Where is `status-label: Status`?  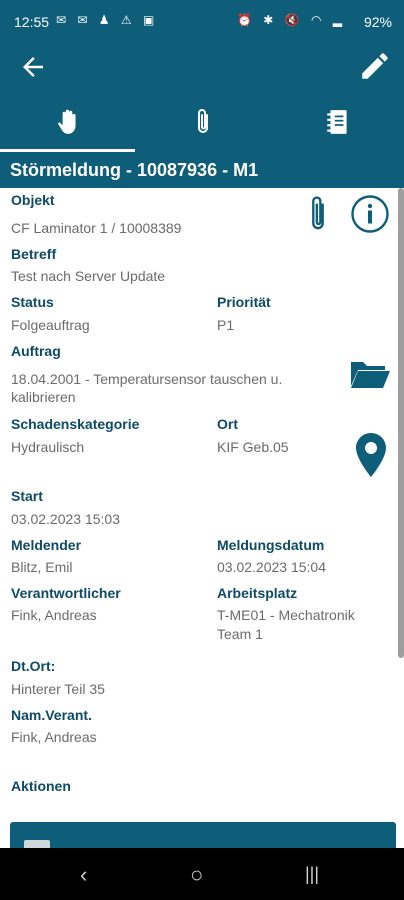 status-label: Status is located at coordinates (32, 302).